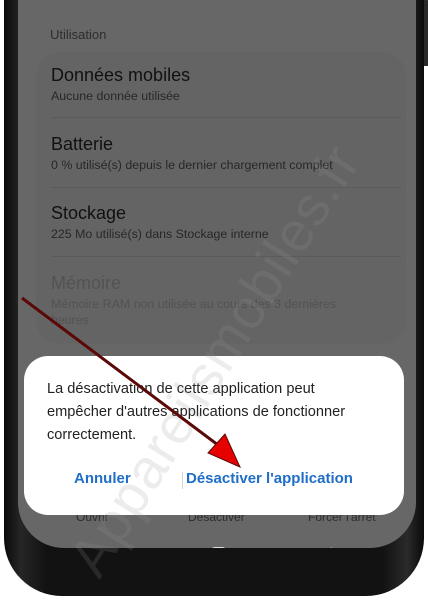 The width and height of the screenshot is (428, 600). Describe the element at coordinates (269, 478) in the screenshot. I see `disable-app-button: Désactiver l'application` at that location.